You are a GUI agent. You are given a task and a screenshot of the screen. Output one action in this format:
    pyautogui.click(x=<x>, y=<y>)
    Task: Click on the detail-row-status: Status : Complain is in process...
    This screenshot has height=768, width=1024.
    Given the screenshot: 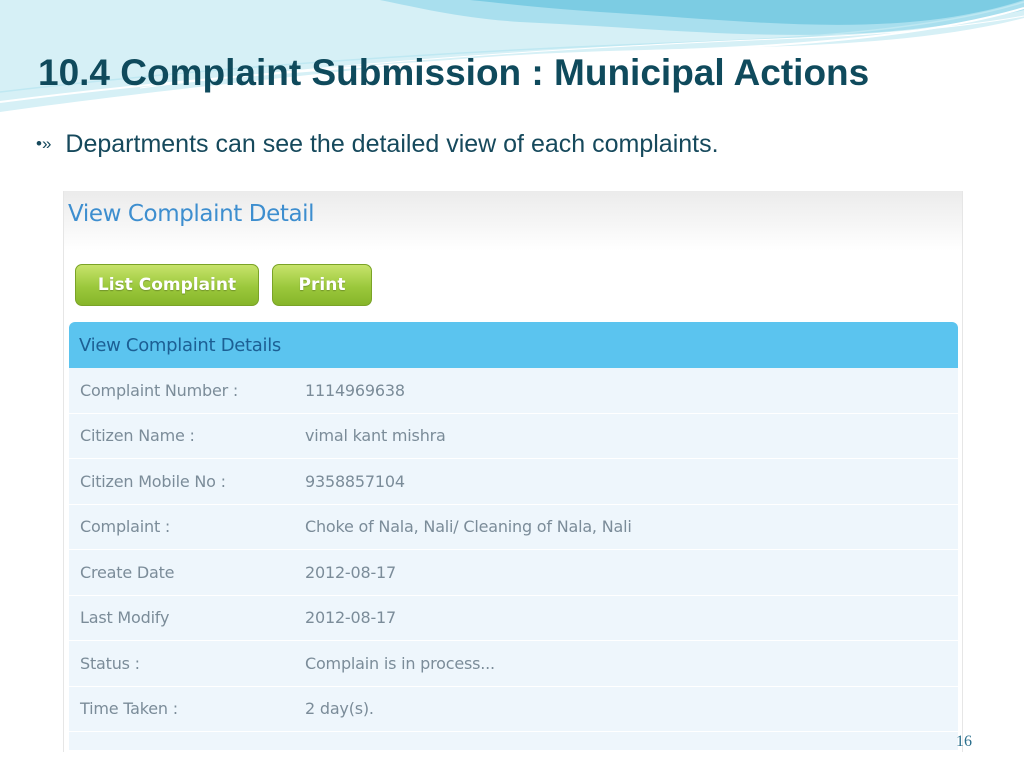 What is the action you would take?
    pyautogui.click(x=513, y=664)
    